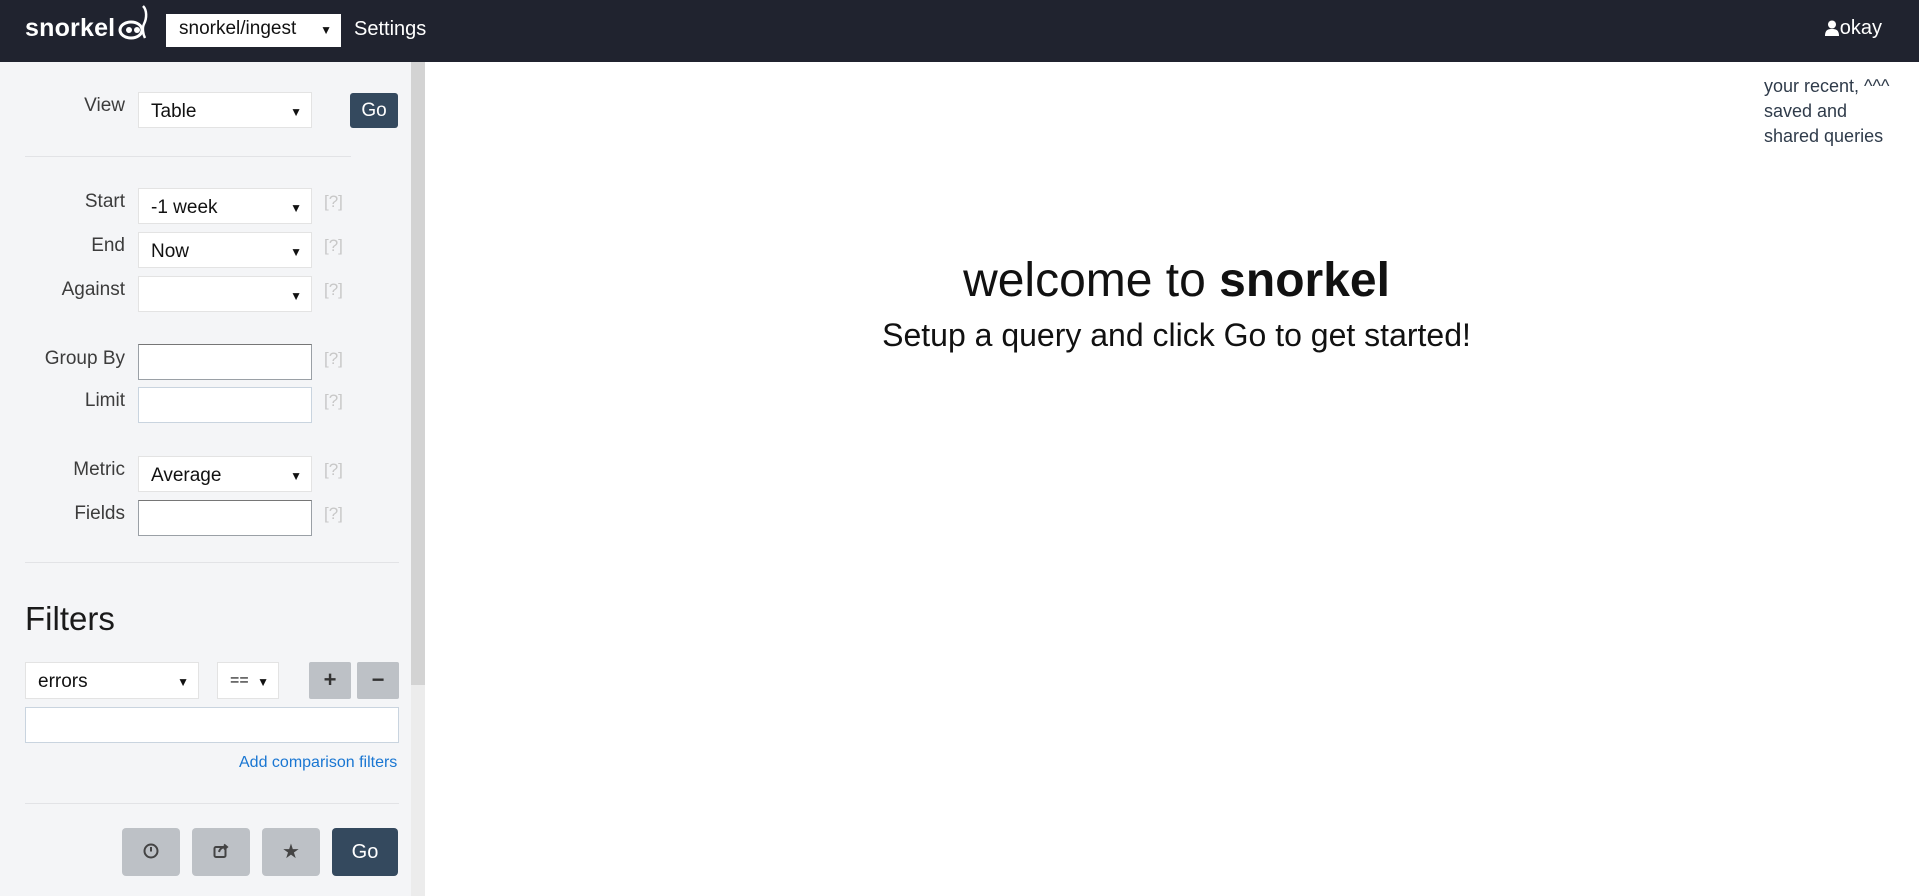  I want to click on welcome-heading: welcome to snorkel, so click(1174, 280).